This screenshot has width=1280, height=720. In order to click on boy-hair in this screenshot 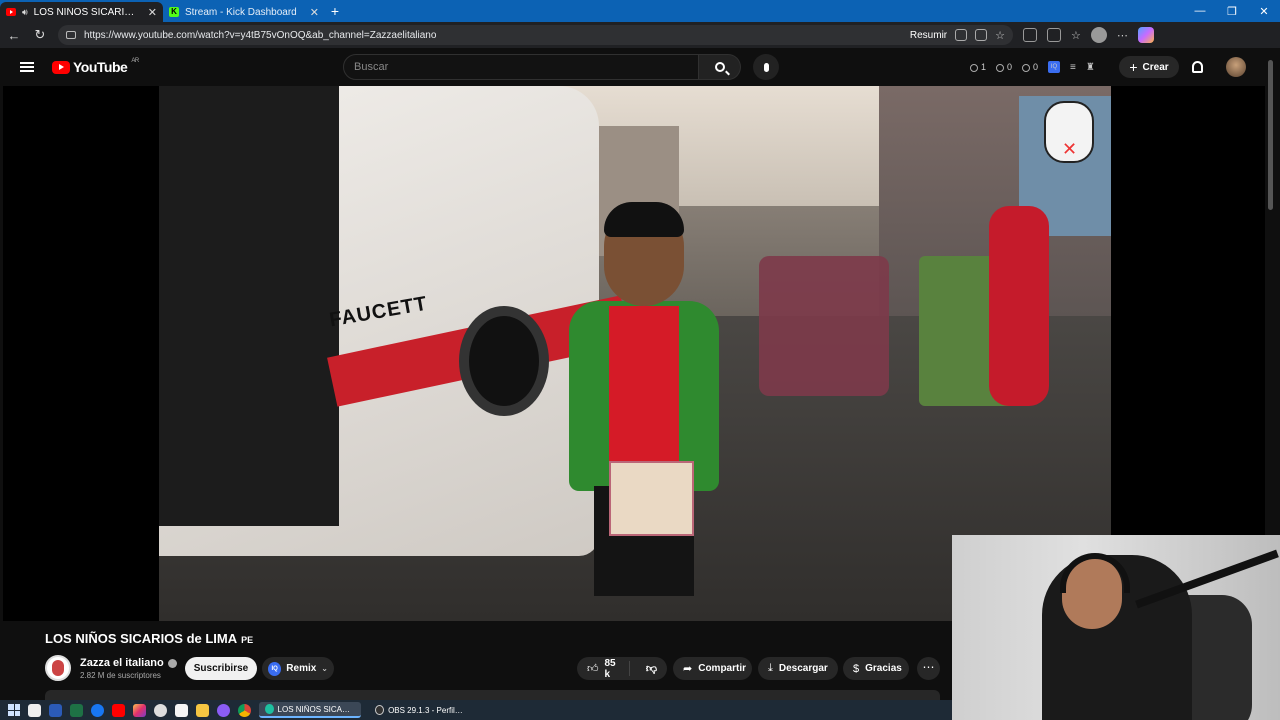, I will do `click(644, 219)`.